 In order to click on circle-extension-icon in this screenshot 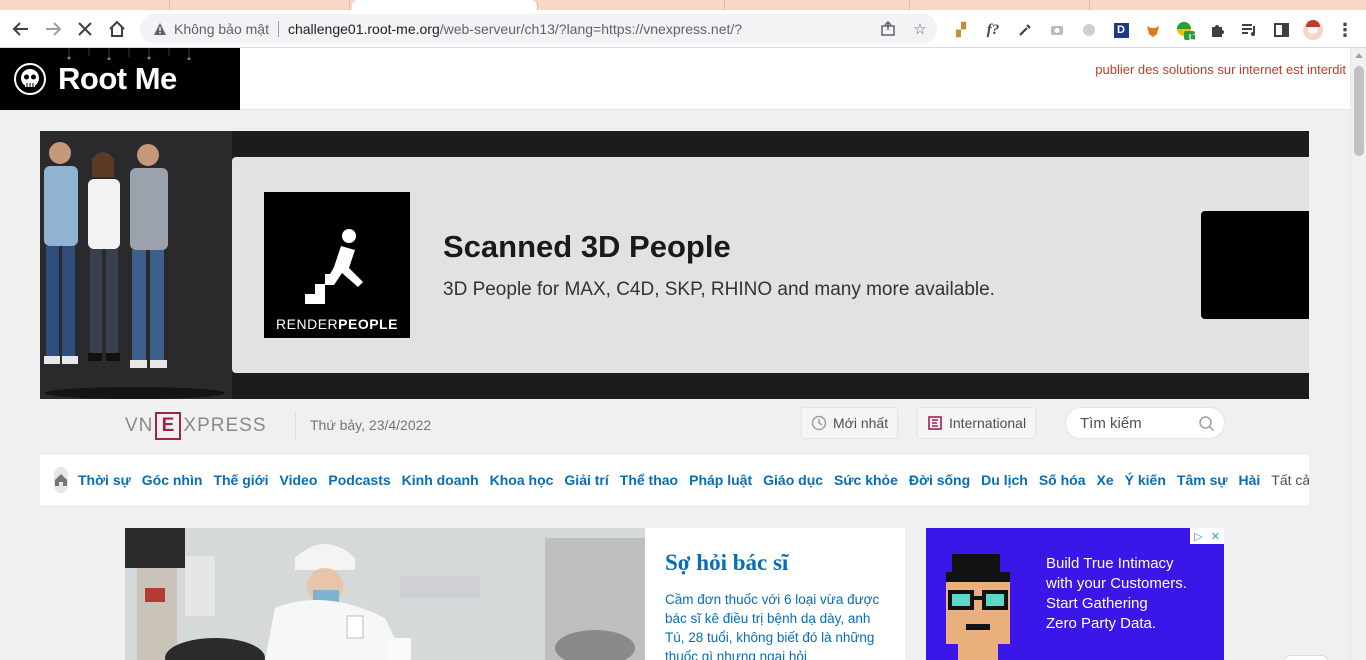, I will do `click(1089, 30)`.